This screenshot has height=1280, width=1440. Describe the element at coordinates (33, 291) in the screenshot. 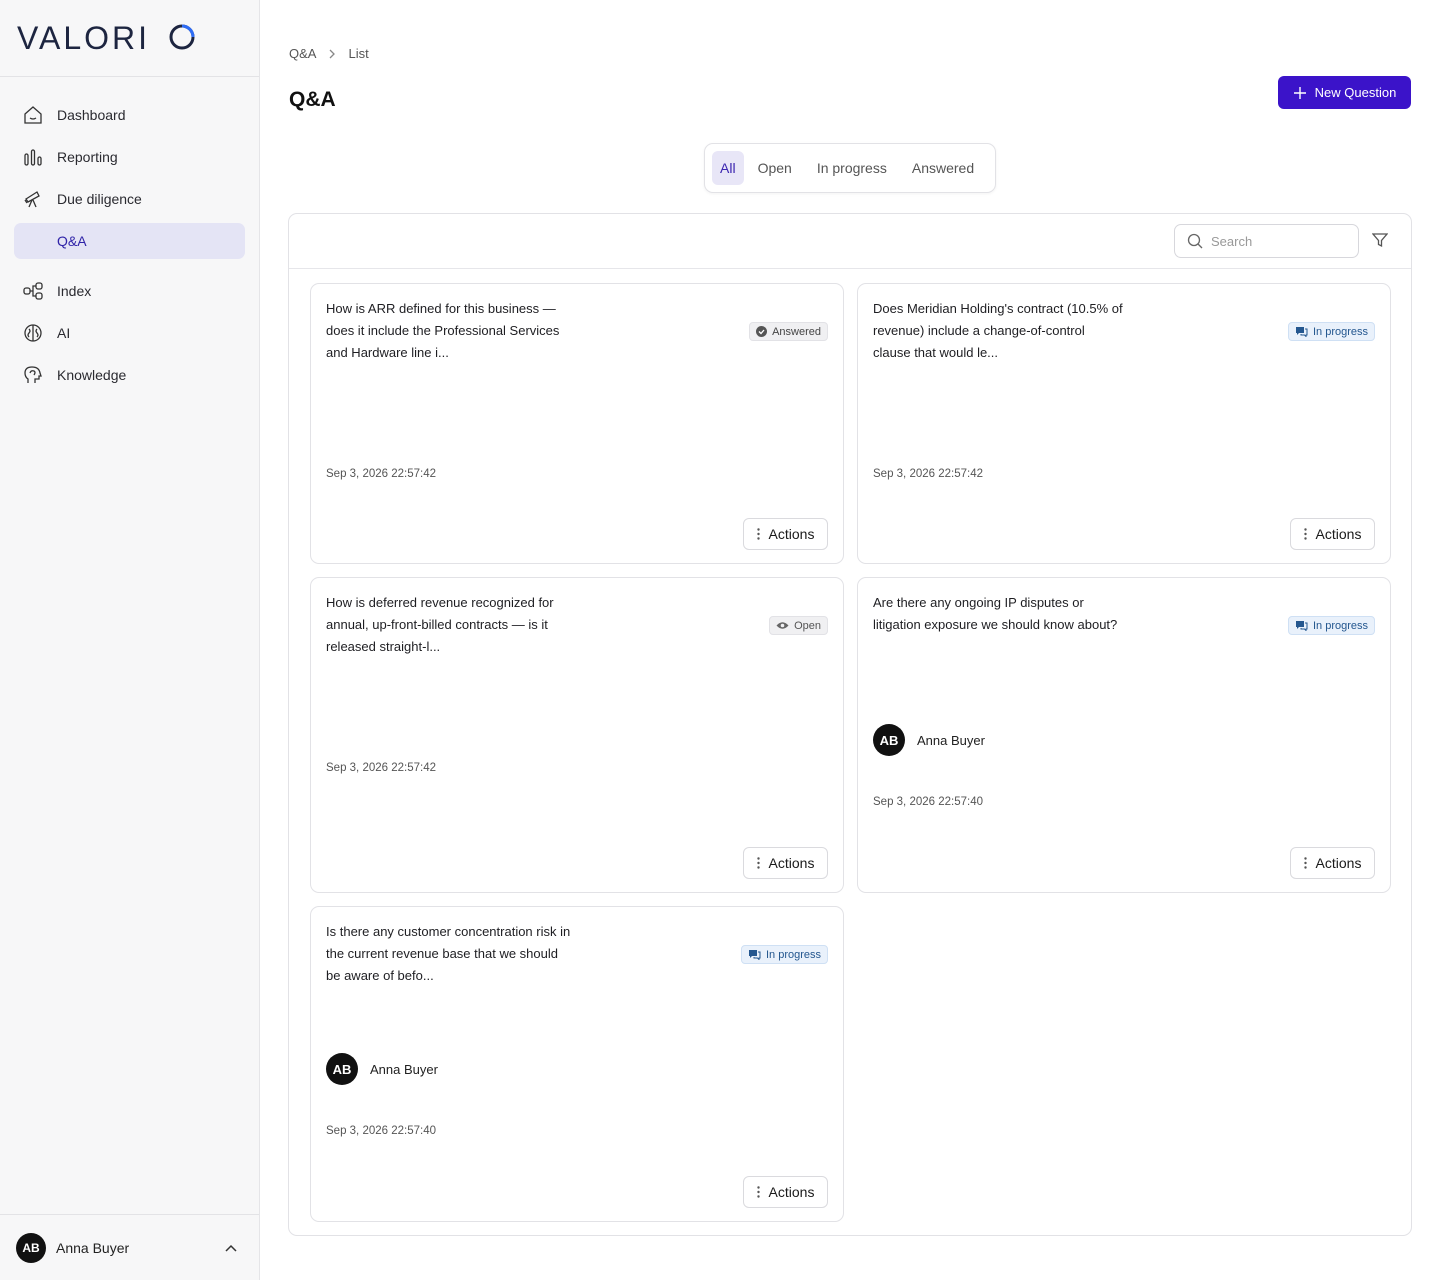

I see `index-tree-icon` at that location.